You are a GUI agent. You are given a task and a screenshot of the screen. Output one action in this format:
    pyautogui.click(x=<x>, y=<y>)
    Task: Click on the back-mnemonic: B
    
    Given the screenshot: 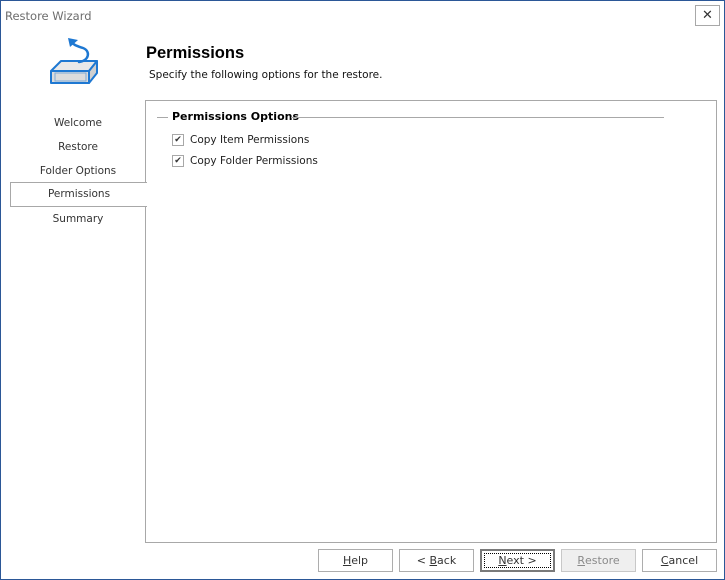 What is the action you would take?
    pyautogui.click(x=433, y=560)
    